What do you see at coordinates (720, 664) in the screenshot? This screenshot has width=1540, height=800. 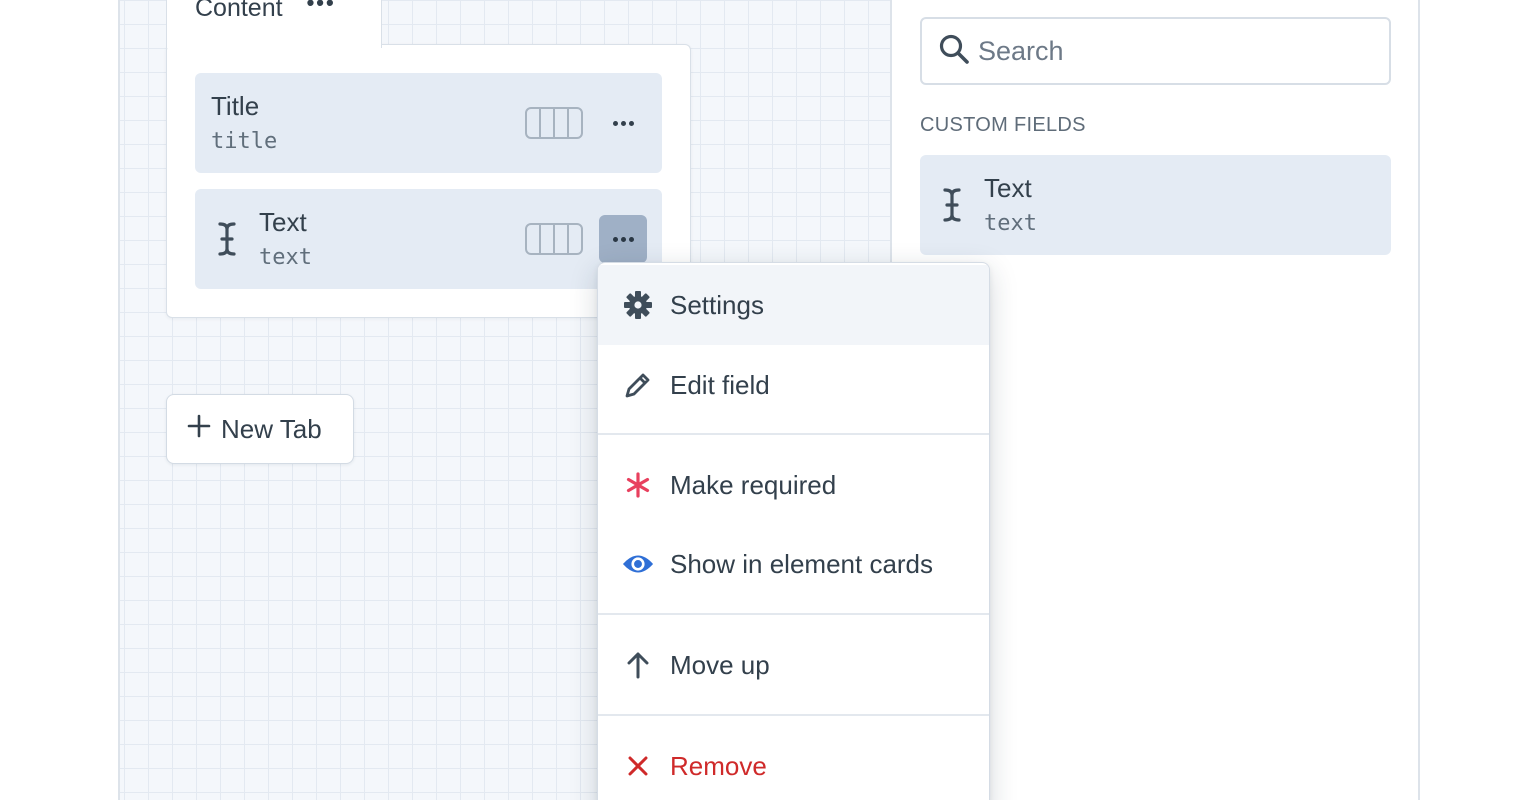 I see `menu-label: Move up` at bounding box center [720, 664].